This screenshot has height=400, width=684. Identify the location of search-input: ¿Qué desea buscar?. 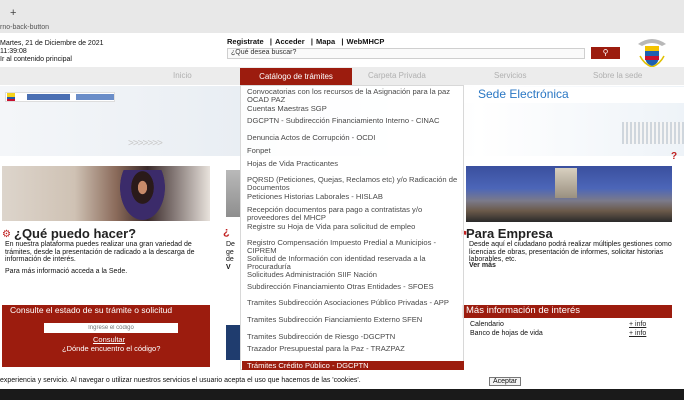
(406, 53).